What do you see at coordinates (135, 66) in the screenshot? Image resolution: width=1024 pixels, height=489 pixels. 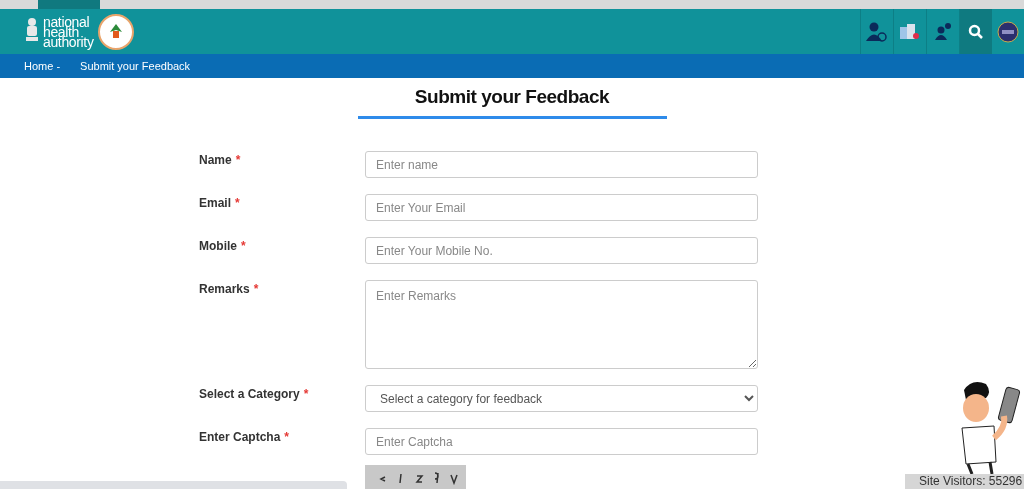 I see `breadcrumb-link: Submit your Feedback` at bounding box center [135, 66].